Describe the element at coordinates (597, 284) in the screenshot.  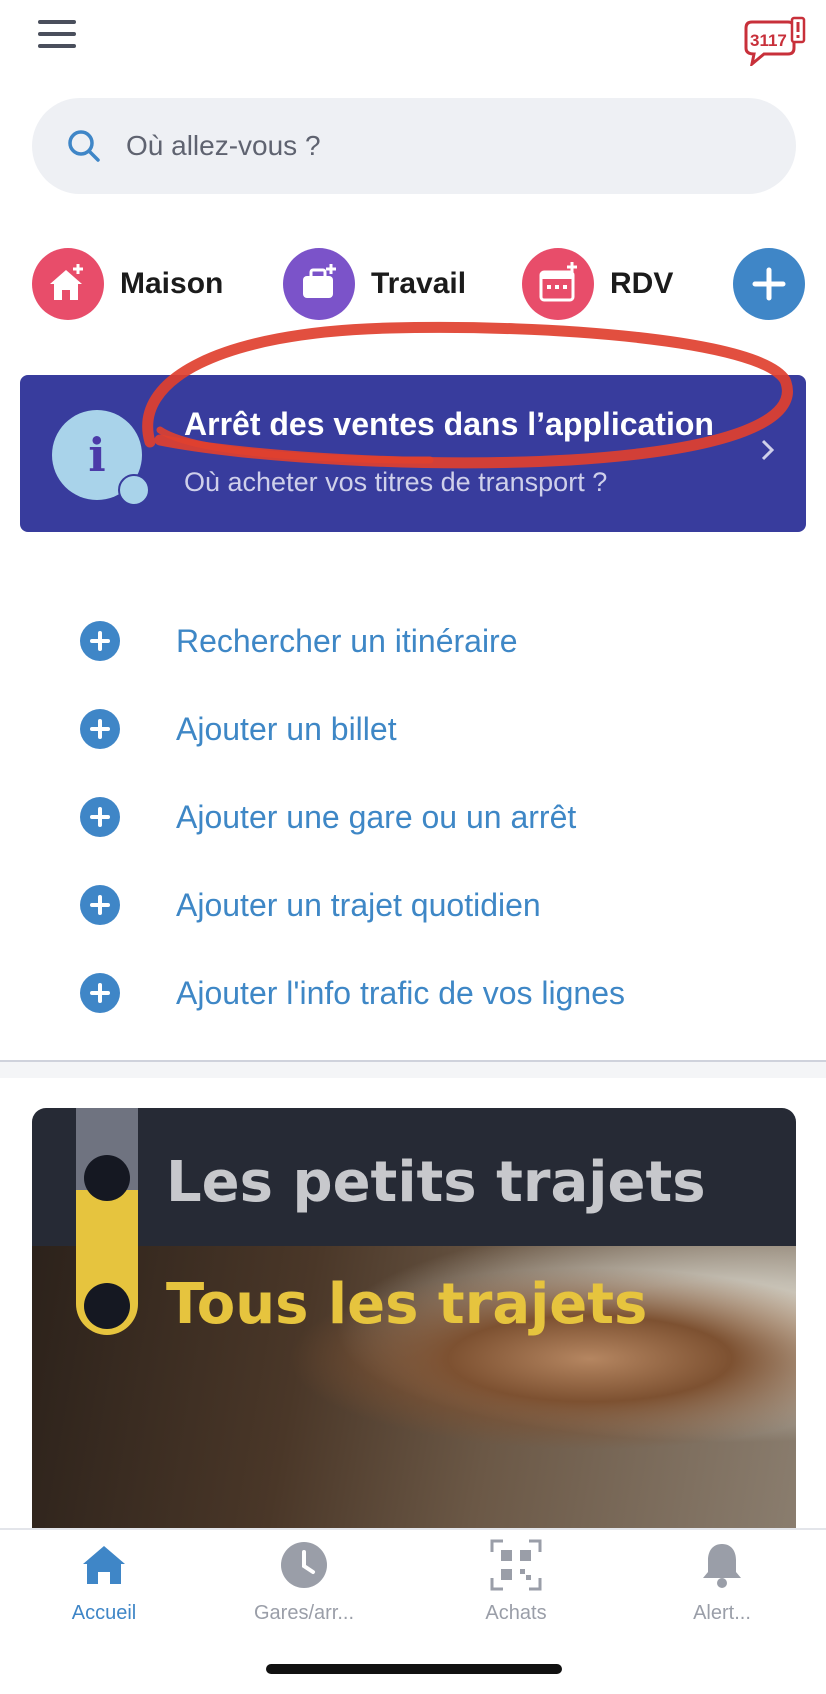
I see `shortcut-rdv: RDV` at that location.